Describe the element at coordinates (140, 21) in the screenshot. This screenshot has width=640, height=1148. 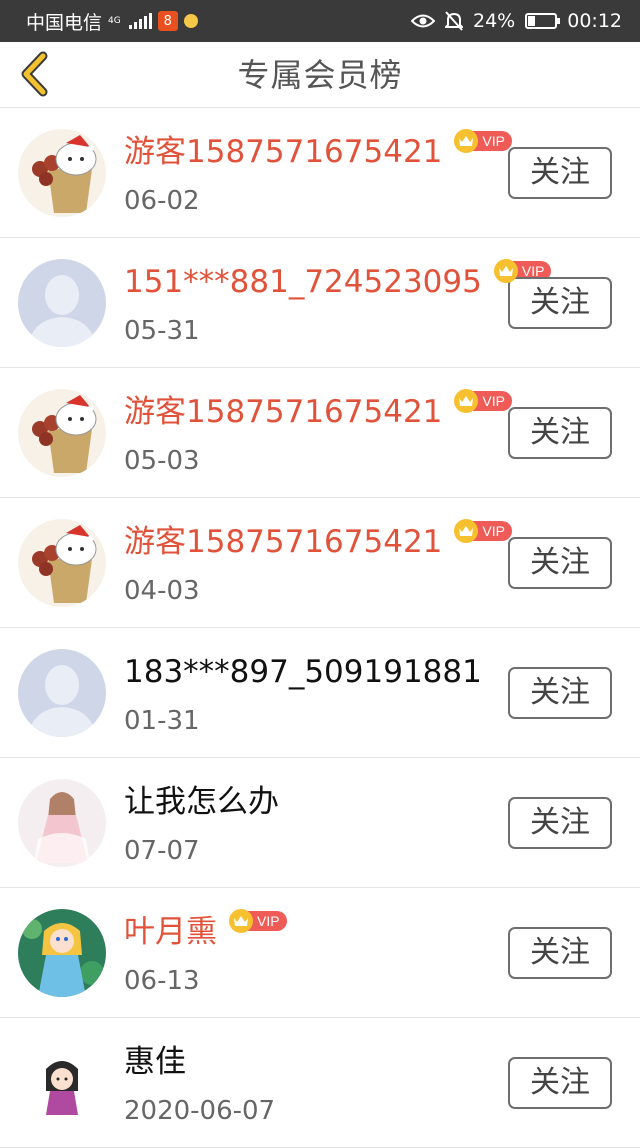
I see `signal-icon` at that location.